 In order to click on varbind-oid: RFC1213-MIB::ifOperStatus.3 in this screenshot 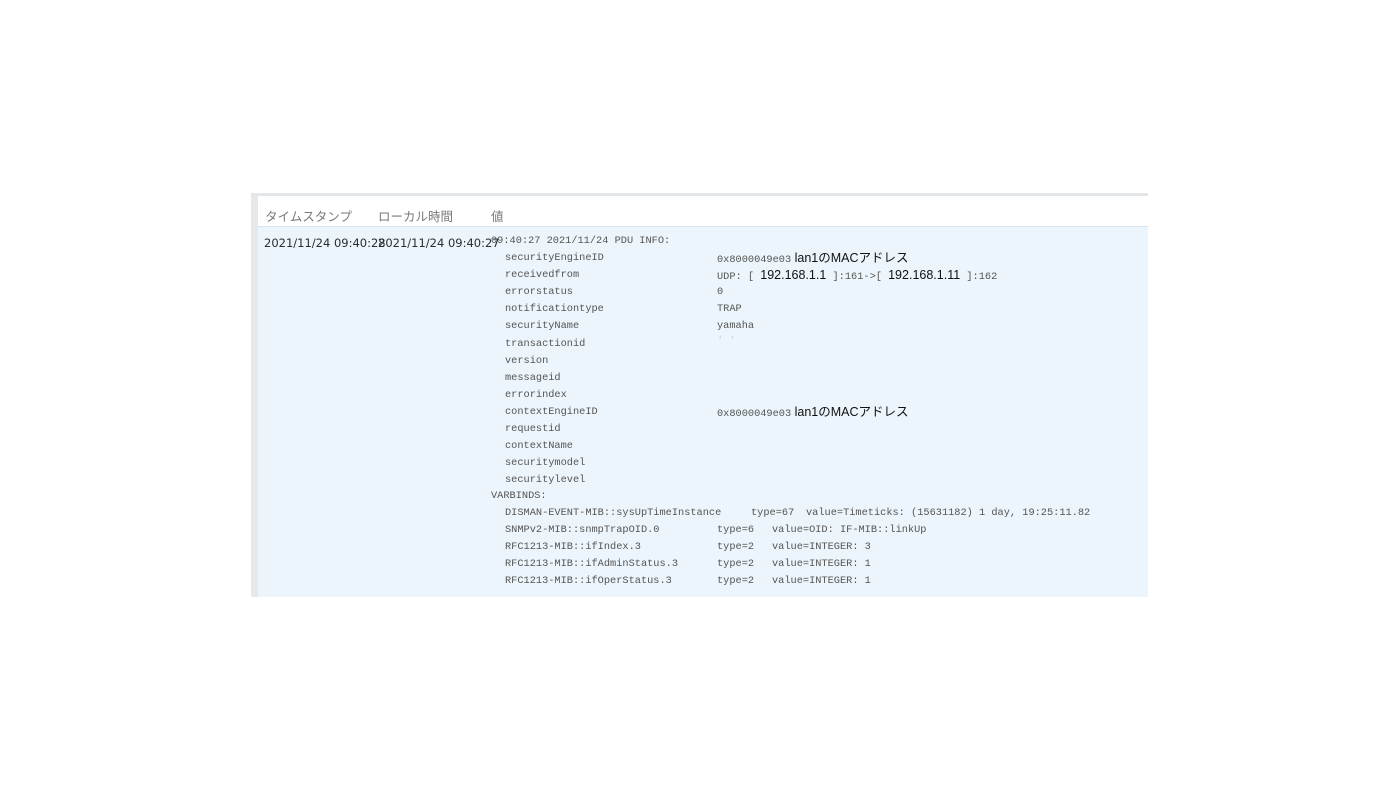, I will do `click(588, 581)`.